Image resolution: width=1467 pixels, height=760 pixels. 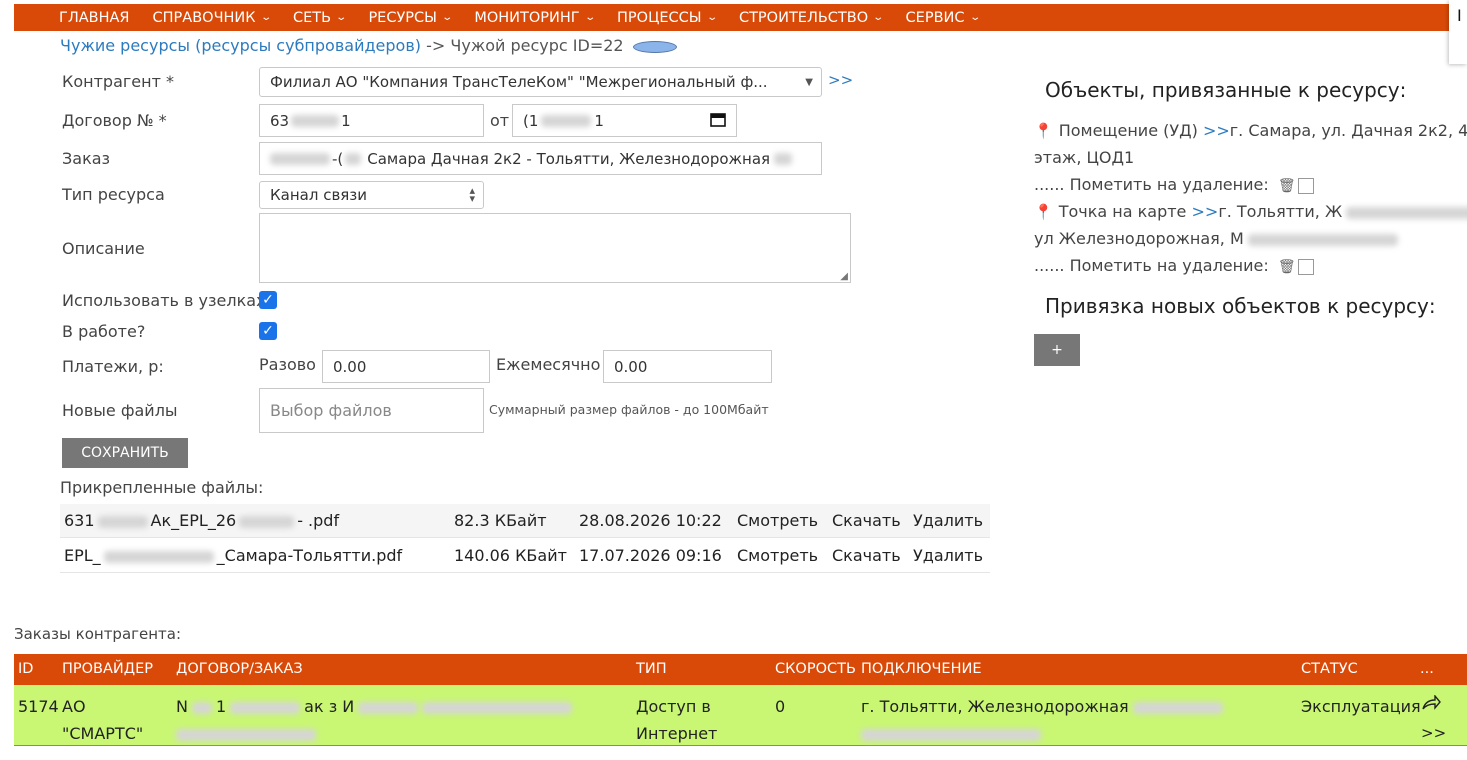 What do you see at coordinates (1286, 186) in the screenshot?
I see `trash-icon: 🗑` at bounding box center [1286, 186].